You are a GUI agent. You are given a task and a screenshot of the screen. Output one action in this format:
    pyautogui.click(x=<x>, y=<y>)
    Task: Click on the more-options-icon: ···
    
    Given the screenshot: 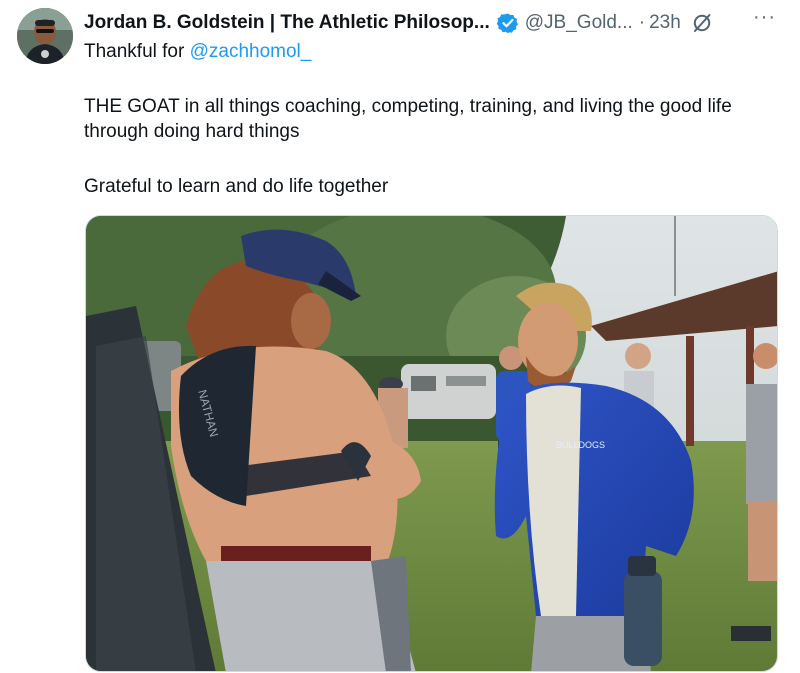 What is the action you would take?
    pyautogui.click(x=764, y=17)
    